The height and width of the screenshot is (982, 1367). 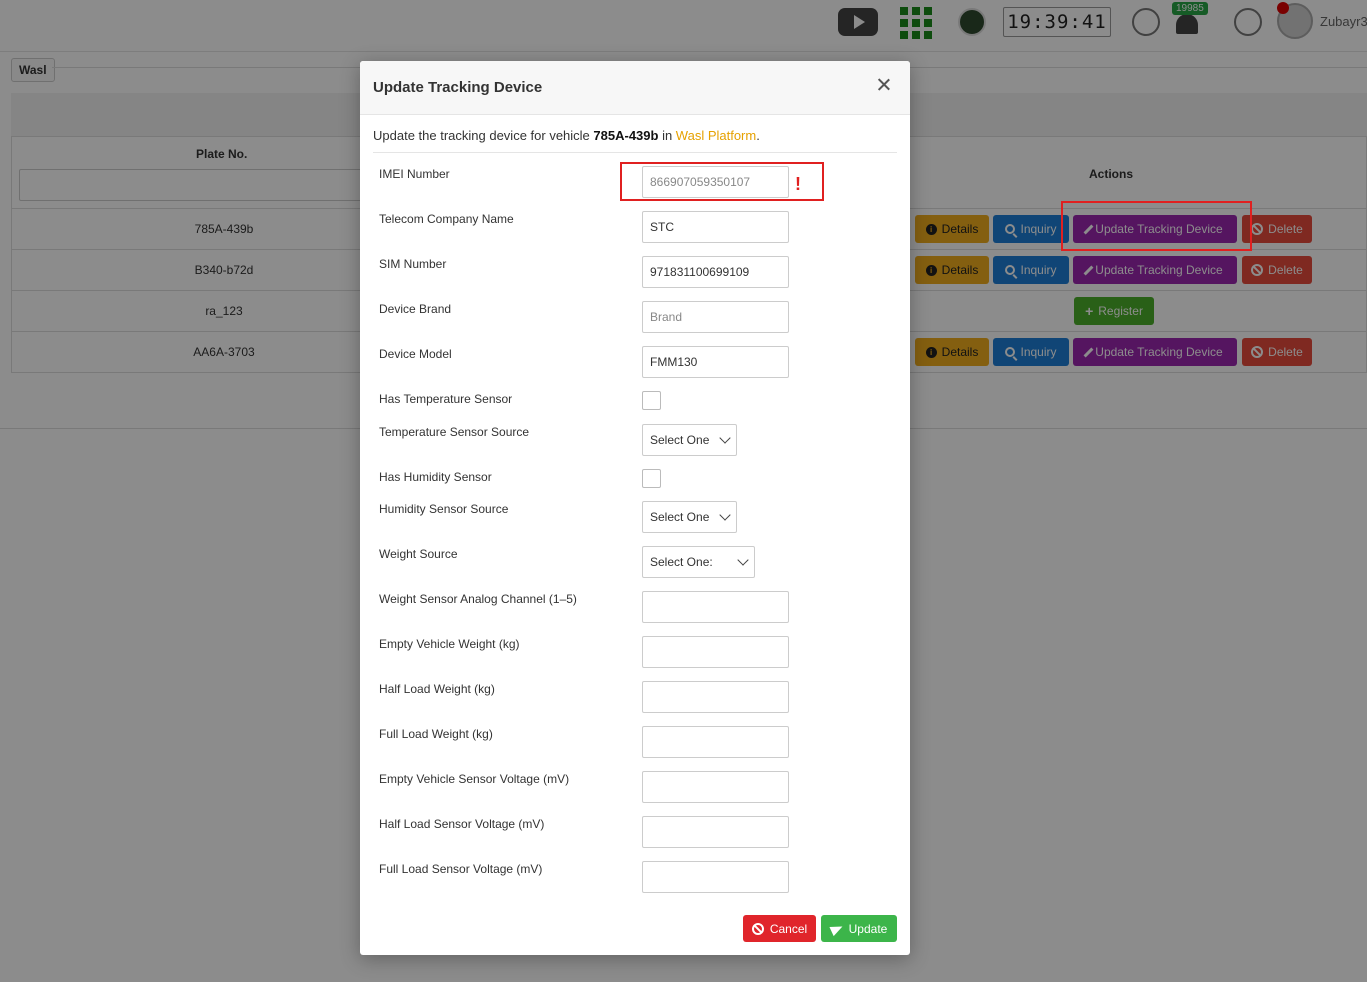 What do you see at coordinates (418, 554) in the screenshot?
I see `weight-source-label: Weight Source` at bounding box center [418, 554].